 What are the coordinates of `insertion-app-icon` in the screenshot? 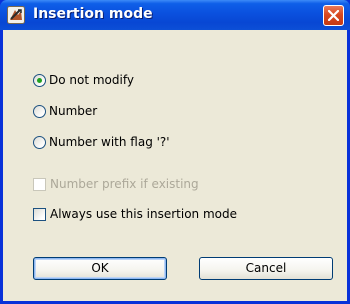 It's located at (16, 15).